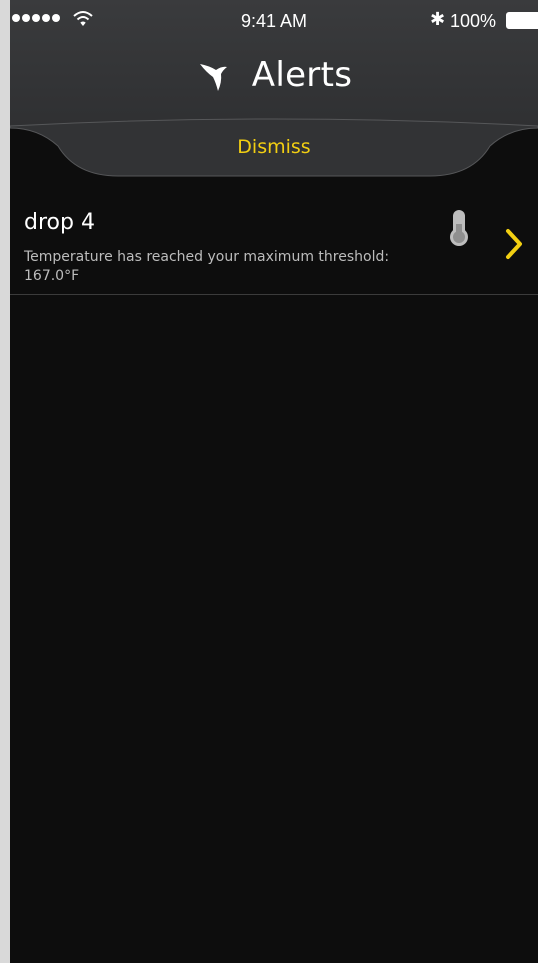 This screenshot has height=963, width=538. I want to click on status-bar: 9:41 AM ✱ 100%, so click(274, 20).